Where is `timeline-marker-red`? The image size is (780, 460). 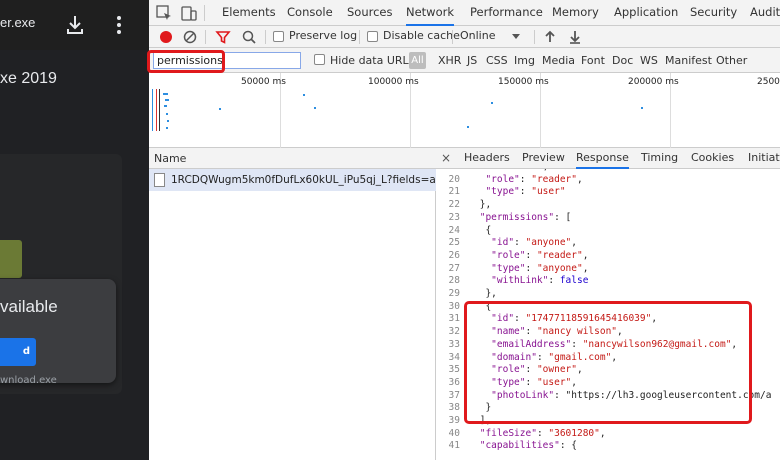 timeline-marker-red is located at coordinates (156, 110).